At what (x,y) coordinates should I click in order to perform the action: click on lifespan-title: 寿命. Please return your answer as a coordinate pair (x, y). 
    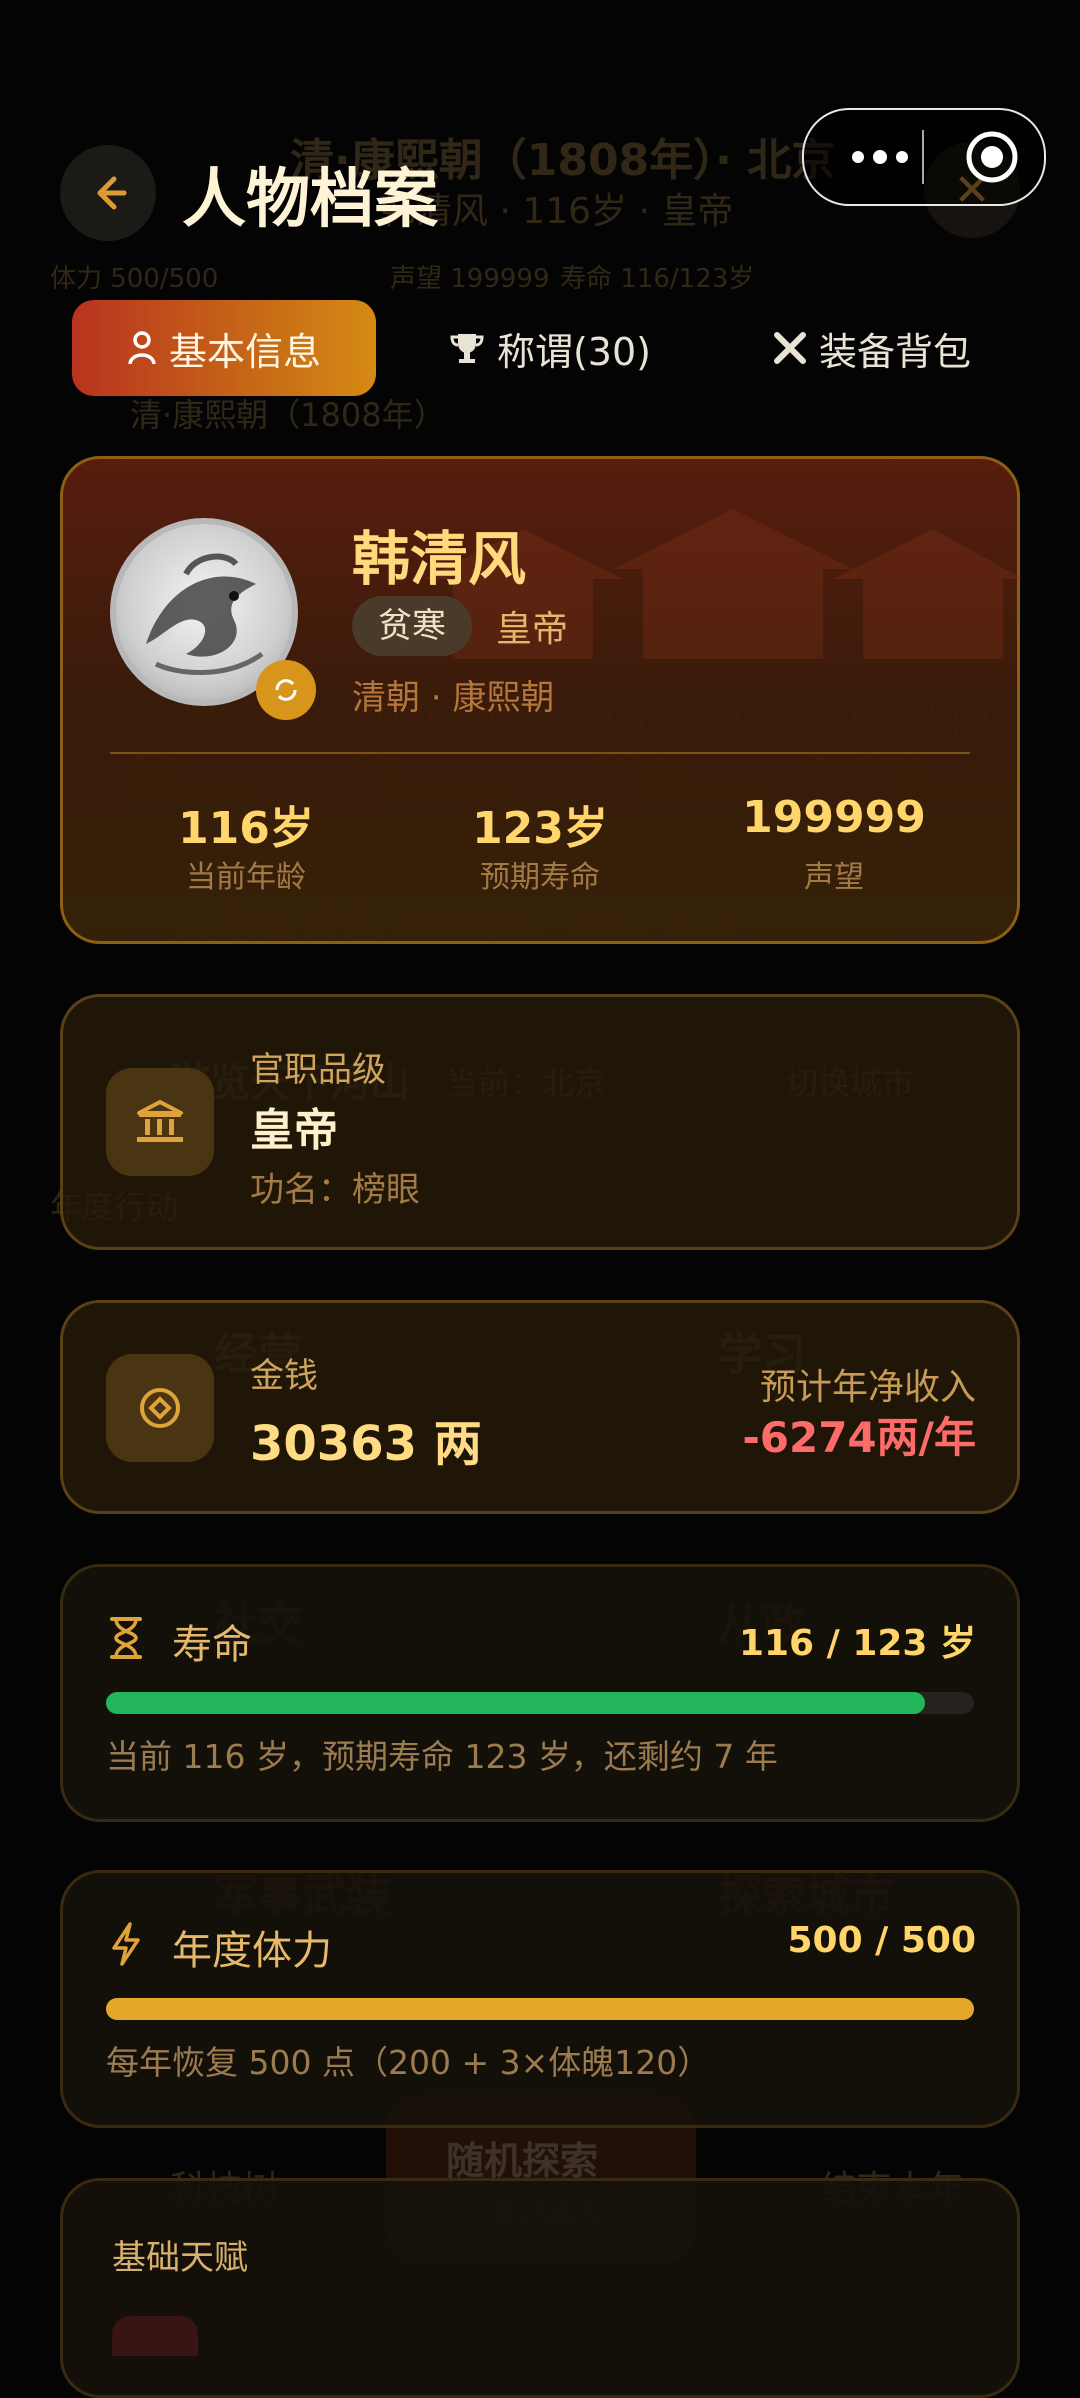
    Looking at the image, I should click on (212, 1645).